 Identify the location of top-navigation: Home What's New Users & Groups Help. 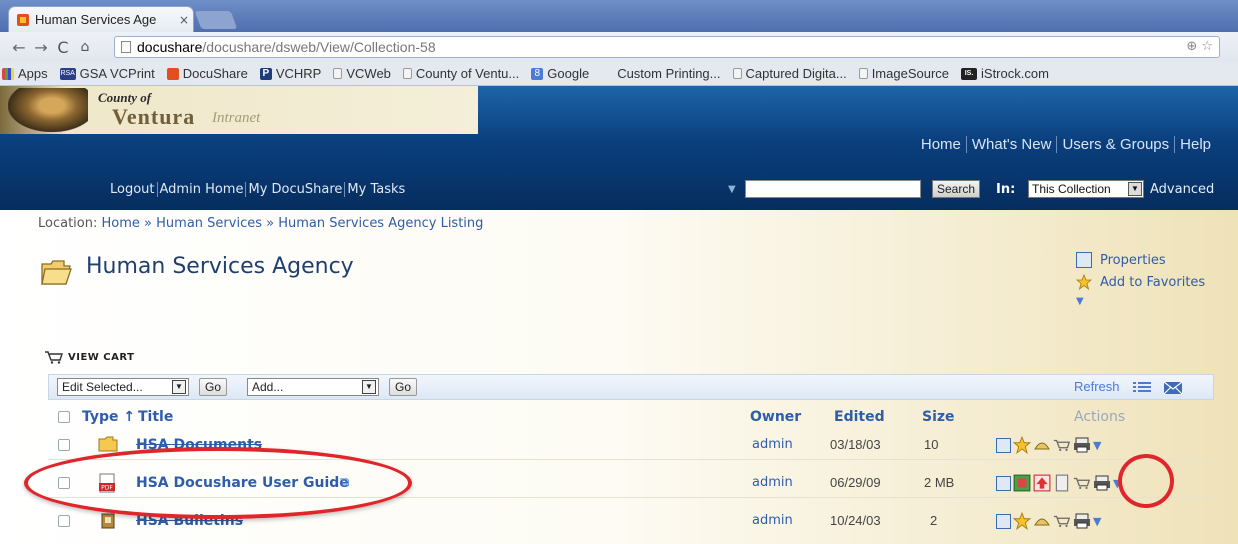
(1066, 144).